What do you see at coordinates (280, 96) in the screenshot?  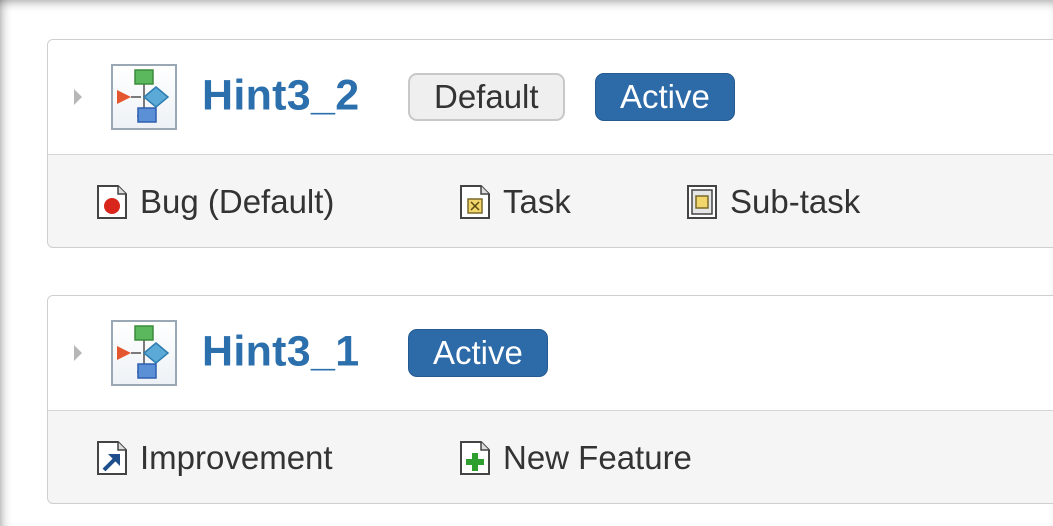 I see `scheme-name-link: Hint3_2` at bounding box center [280, 96].